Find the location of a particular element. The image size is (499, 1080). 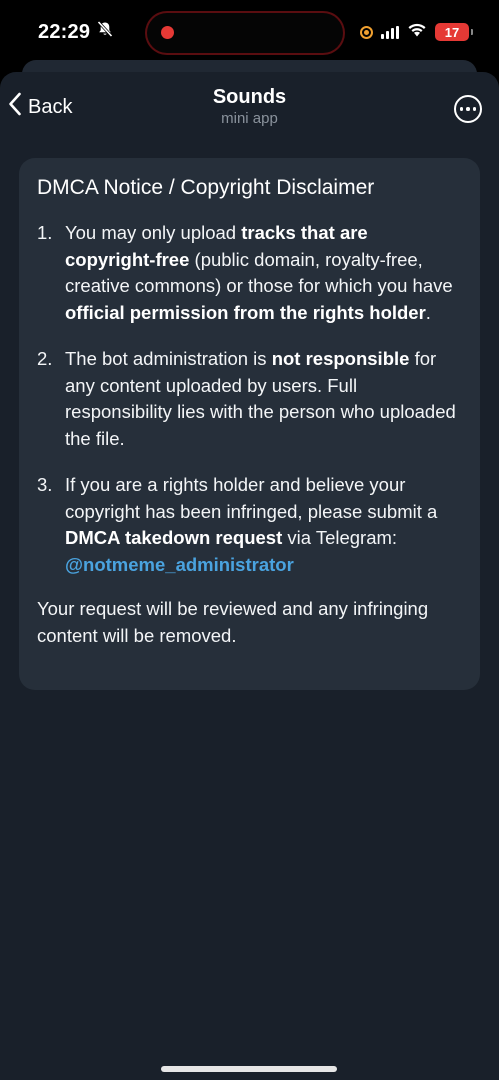

card-title: DMCA Notice / Copyright Disclaimer is located at coordinates (206, 187).